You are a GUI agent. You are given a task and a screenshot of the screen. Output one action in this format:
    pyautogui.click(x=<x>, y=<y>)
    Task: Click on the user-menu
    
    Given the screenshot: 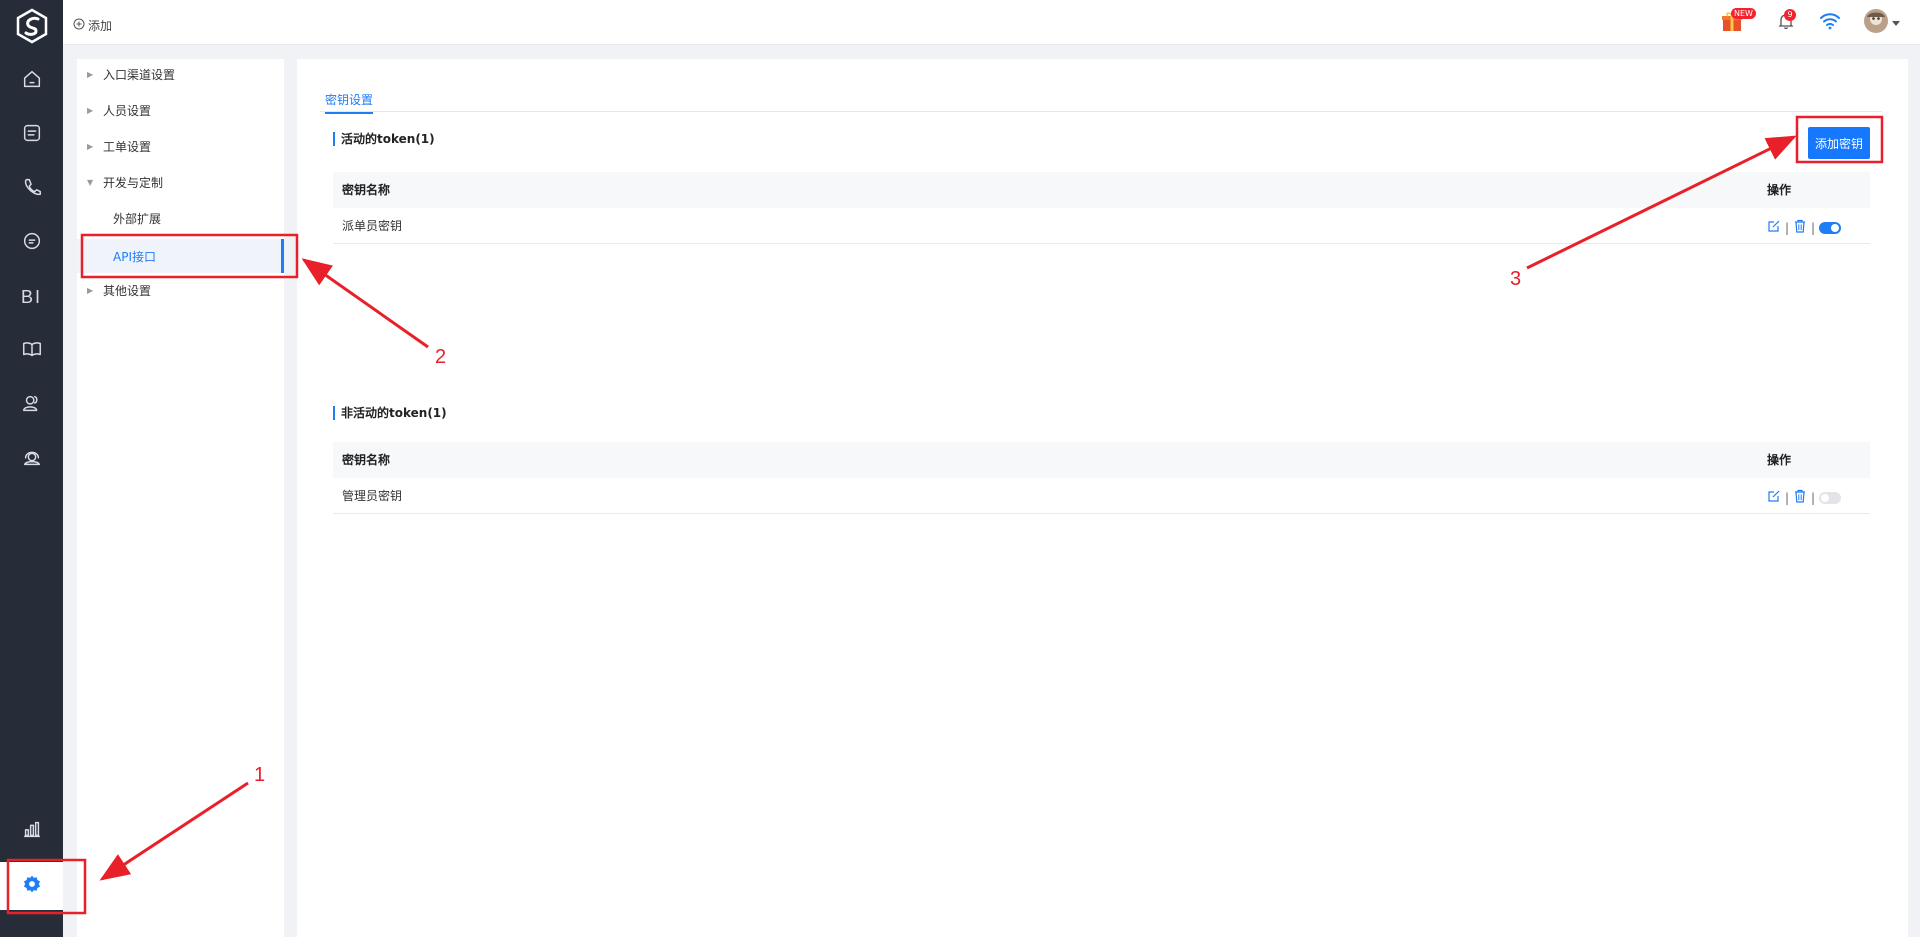 What is the action you would take?
    pyautogui.click(x=1881, y=23)
    